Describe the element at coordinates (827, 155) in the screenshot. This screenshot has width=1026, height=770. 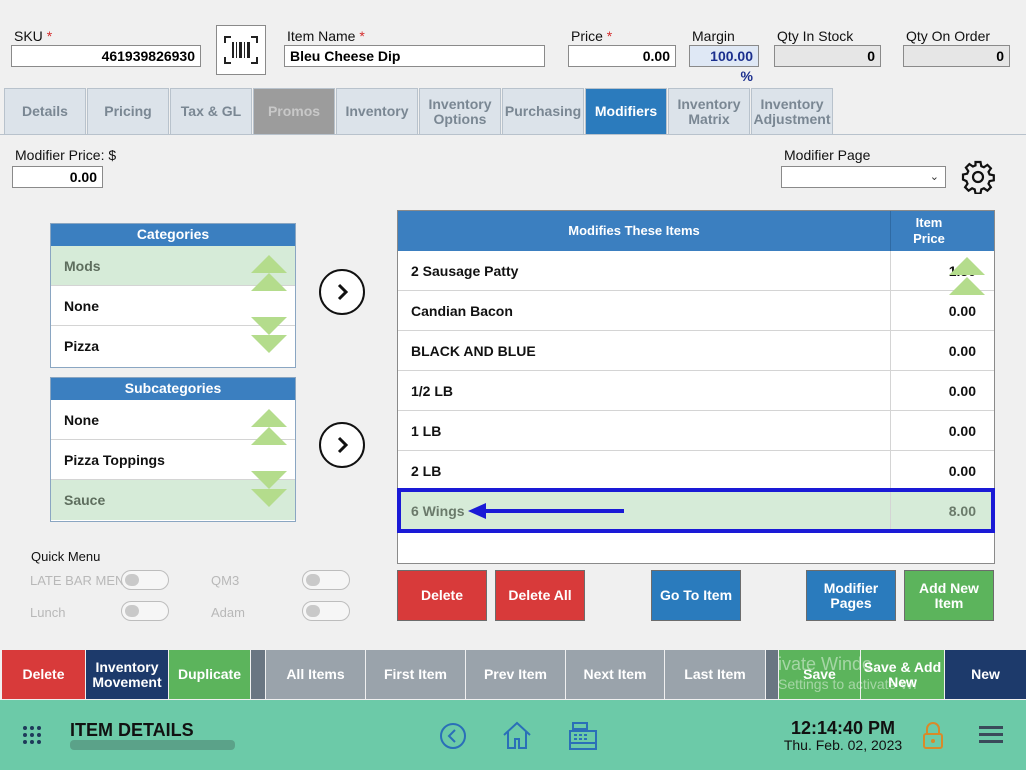
I see `modifier-page-label: Modifier Page` at that location.